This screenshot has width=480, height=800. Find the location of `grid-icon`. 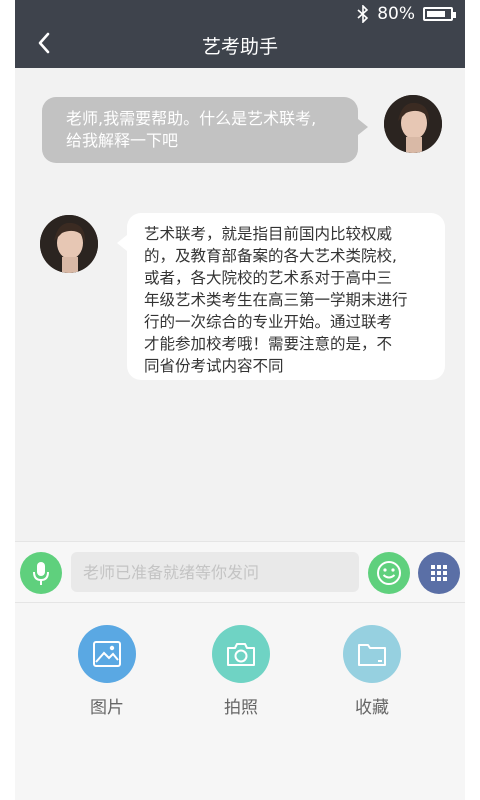

grid-icon is located at coordinates (439, 573).